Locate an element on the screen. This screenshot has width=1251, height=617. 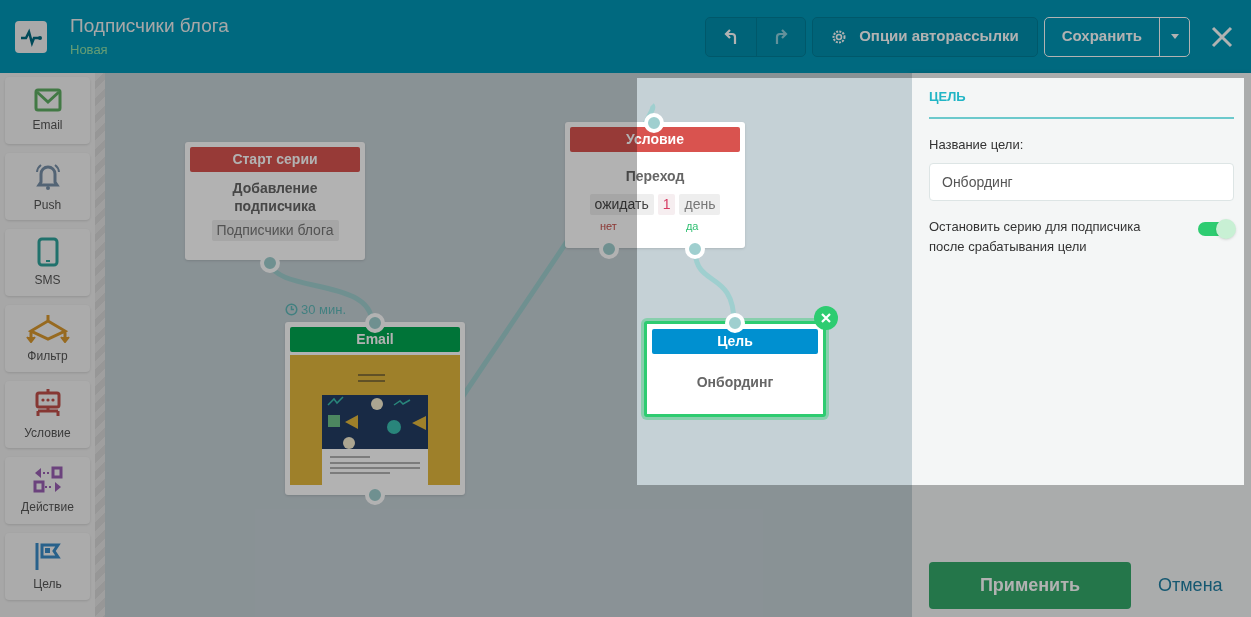
cancel-link: Отмена is located at coordinates (1190, 585).